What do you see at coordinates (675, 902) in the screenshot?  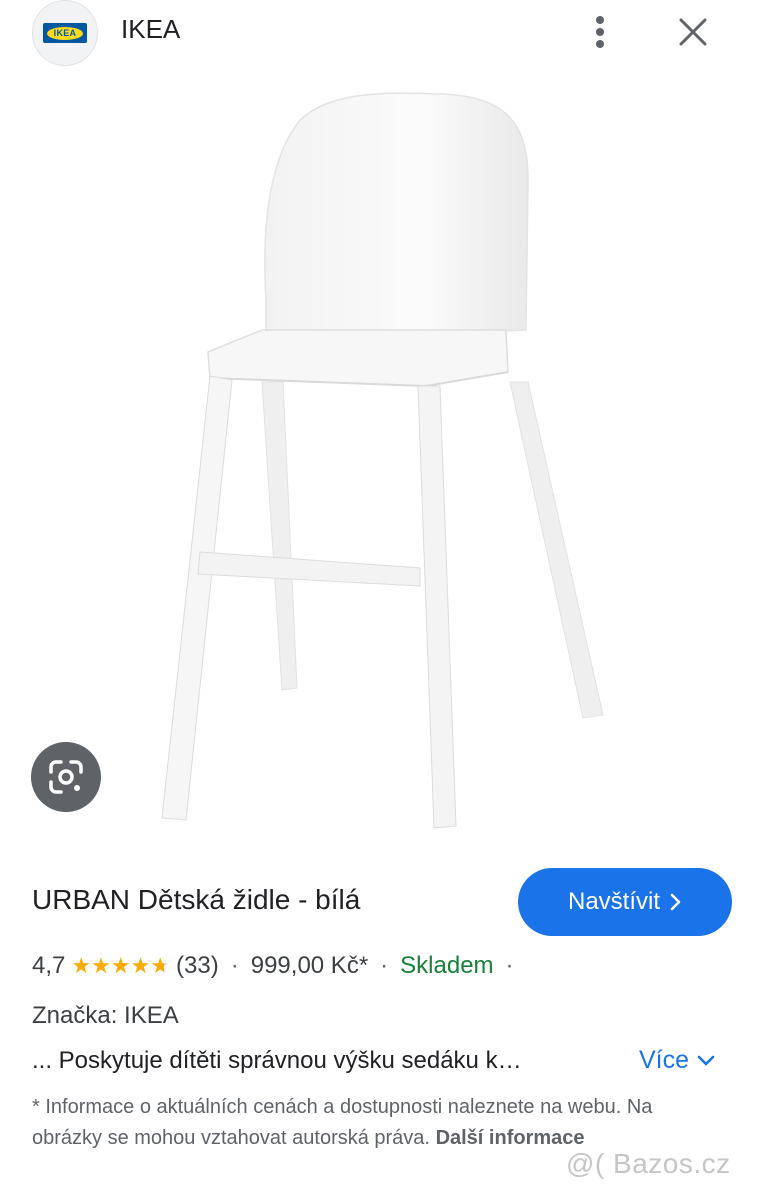 I see `chevron-right-icon` at bounding box center [675, 902].